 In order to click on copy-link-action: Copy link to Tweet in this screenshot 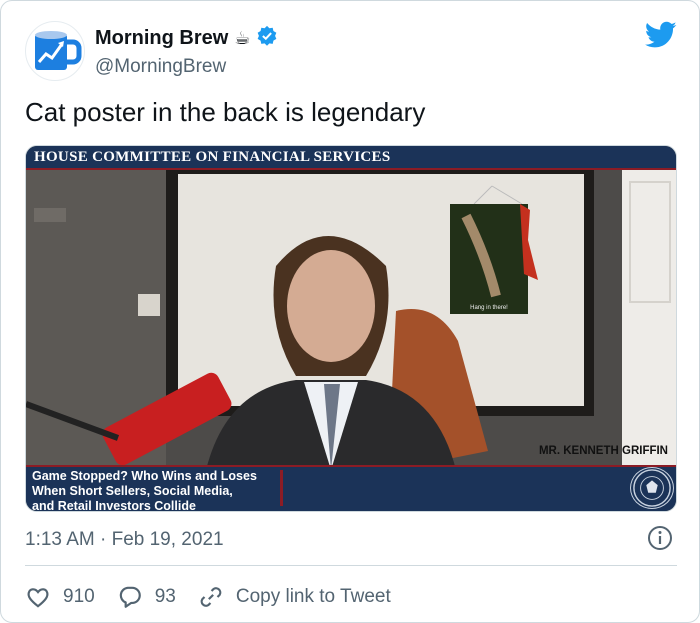, I will do `click(294, 597)`.